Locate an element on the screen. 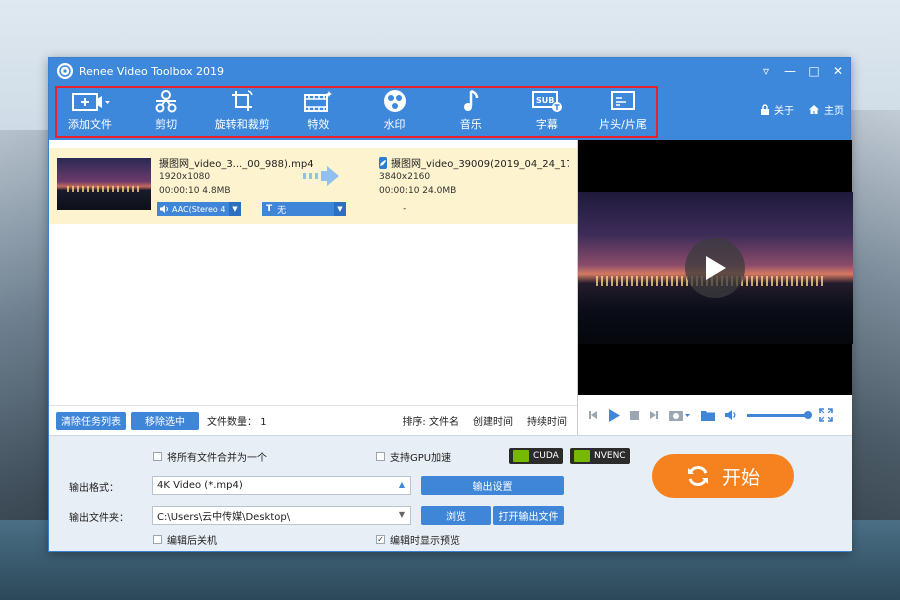 This screenshot has width=900, height=600. stop-button is located at coordinates (634, 415).